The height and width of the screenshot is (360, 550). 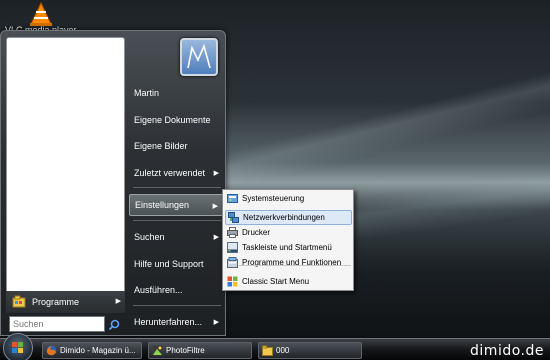 I want to click on submenu-item-classic-start: Classic Start Menu, so click(x=288, y=281).